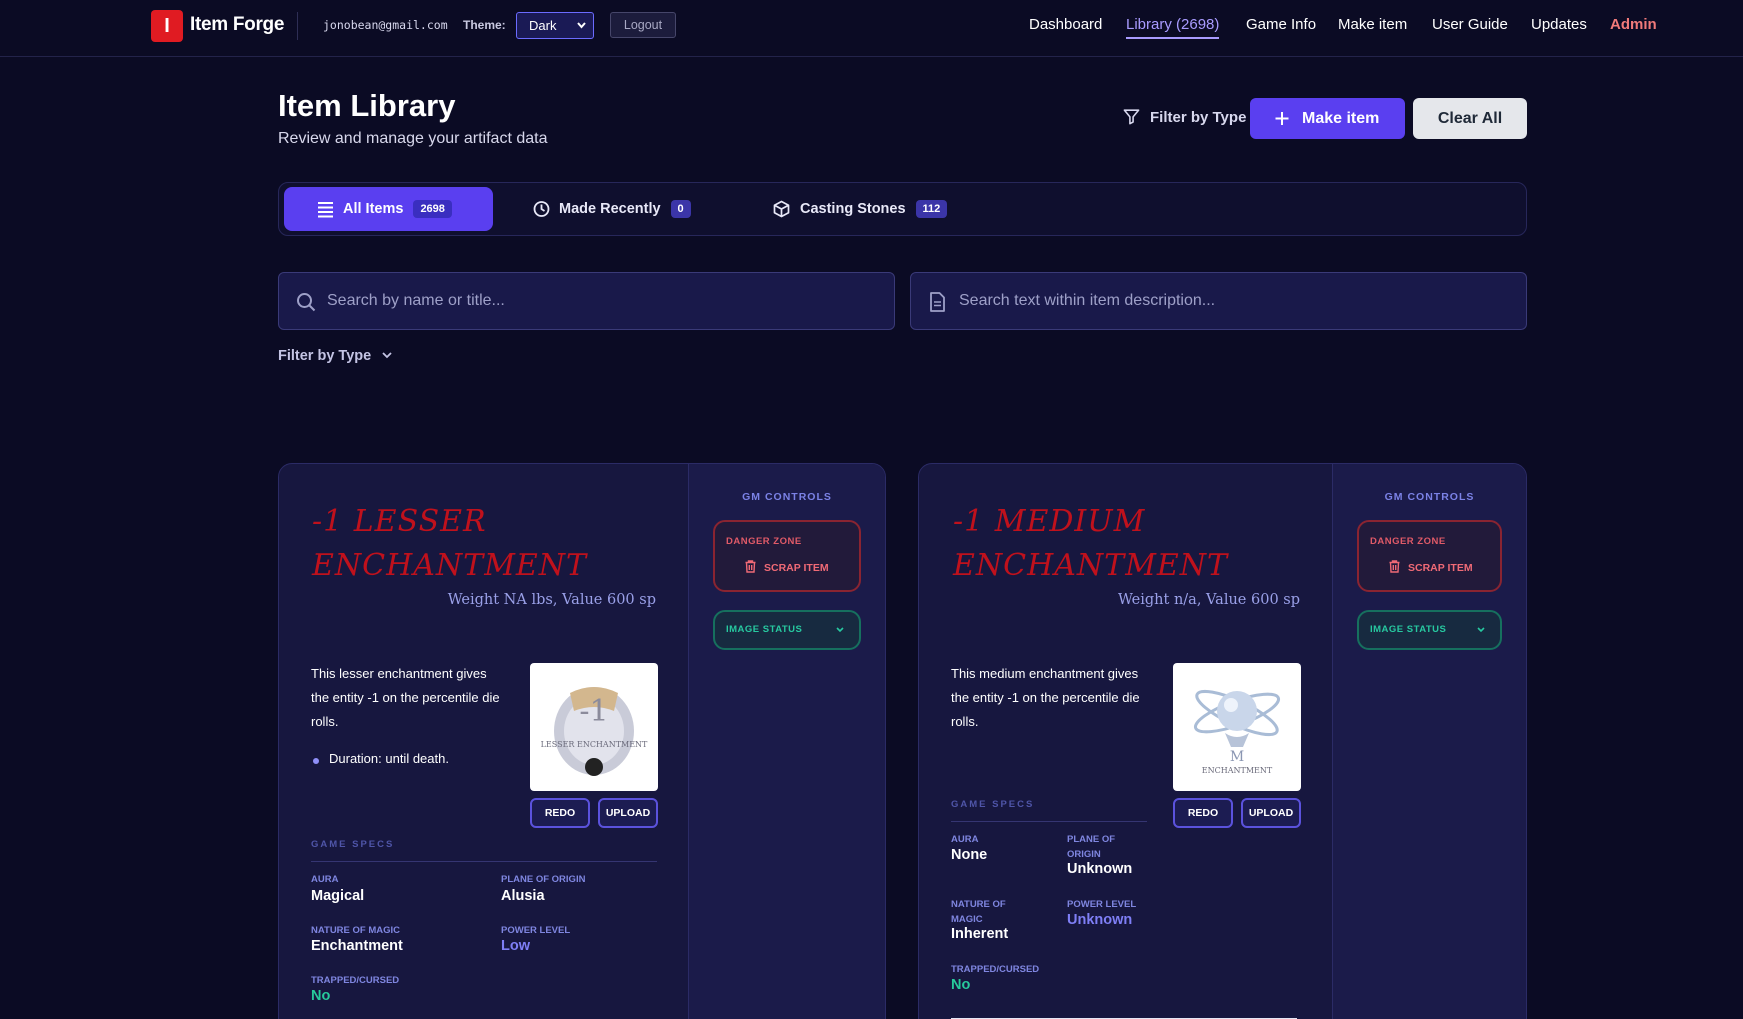  Describe the element at coordinates (325, 218) in the screenshot. I see `list-icon` at that location.